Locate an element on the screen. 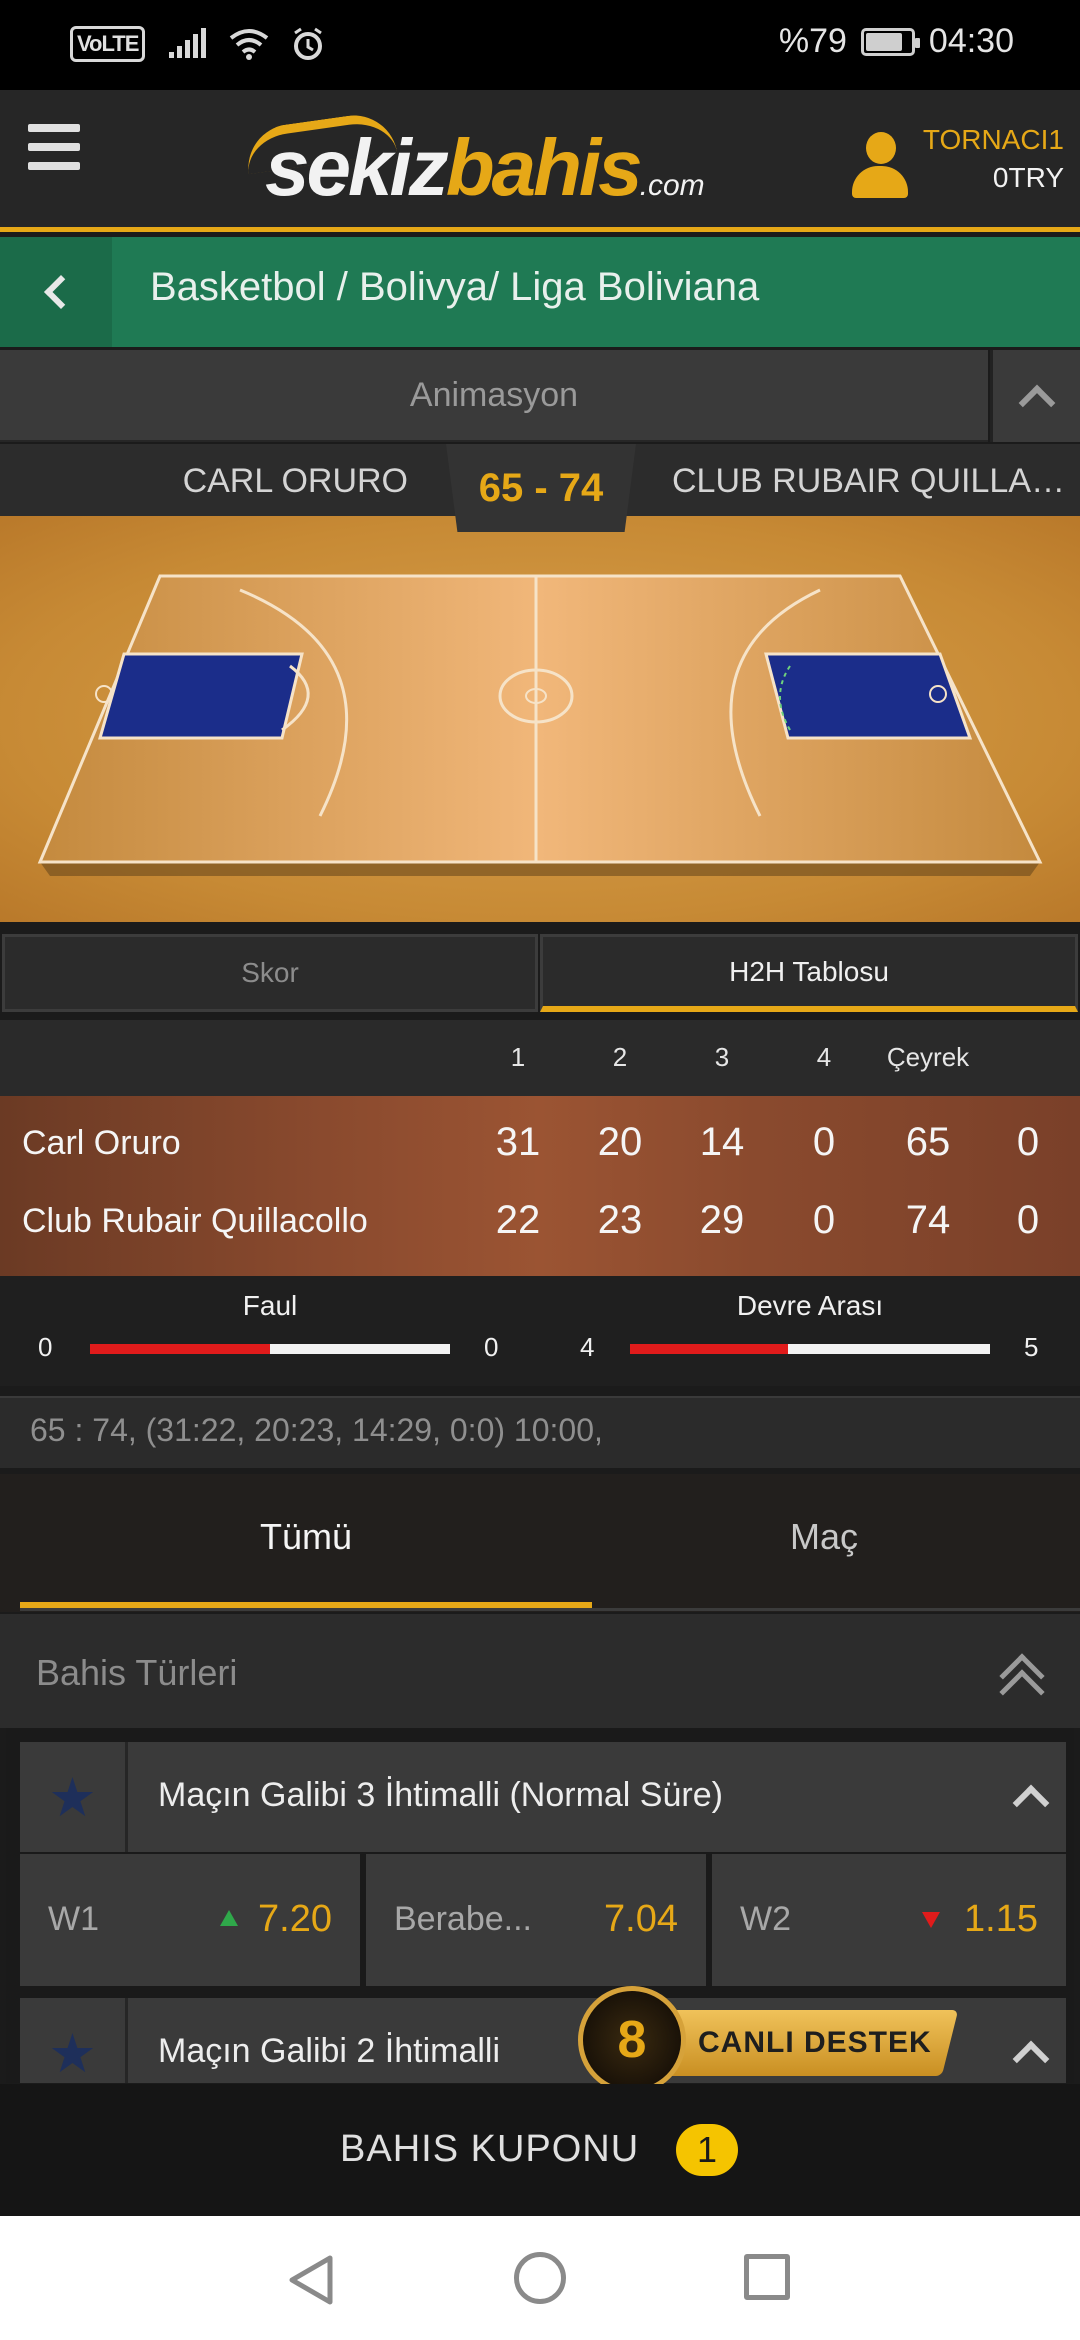  logo-accent: bahis is located at coordinates (544, 167).